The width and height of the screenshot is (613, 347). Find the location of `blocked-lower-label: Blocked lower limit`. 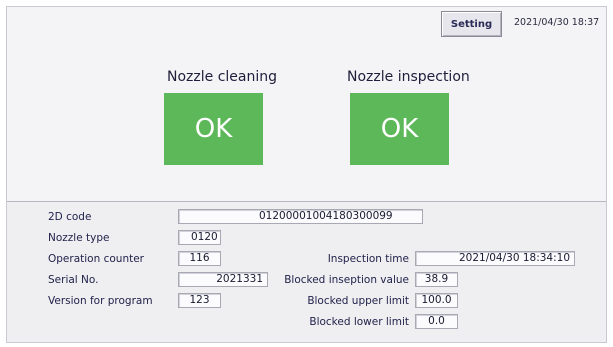

blocked-lower-label: Blocked lower limit is located at coordinates (359, 322).